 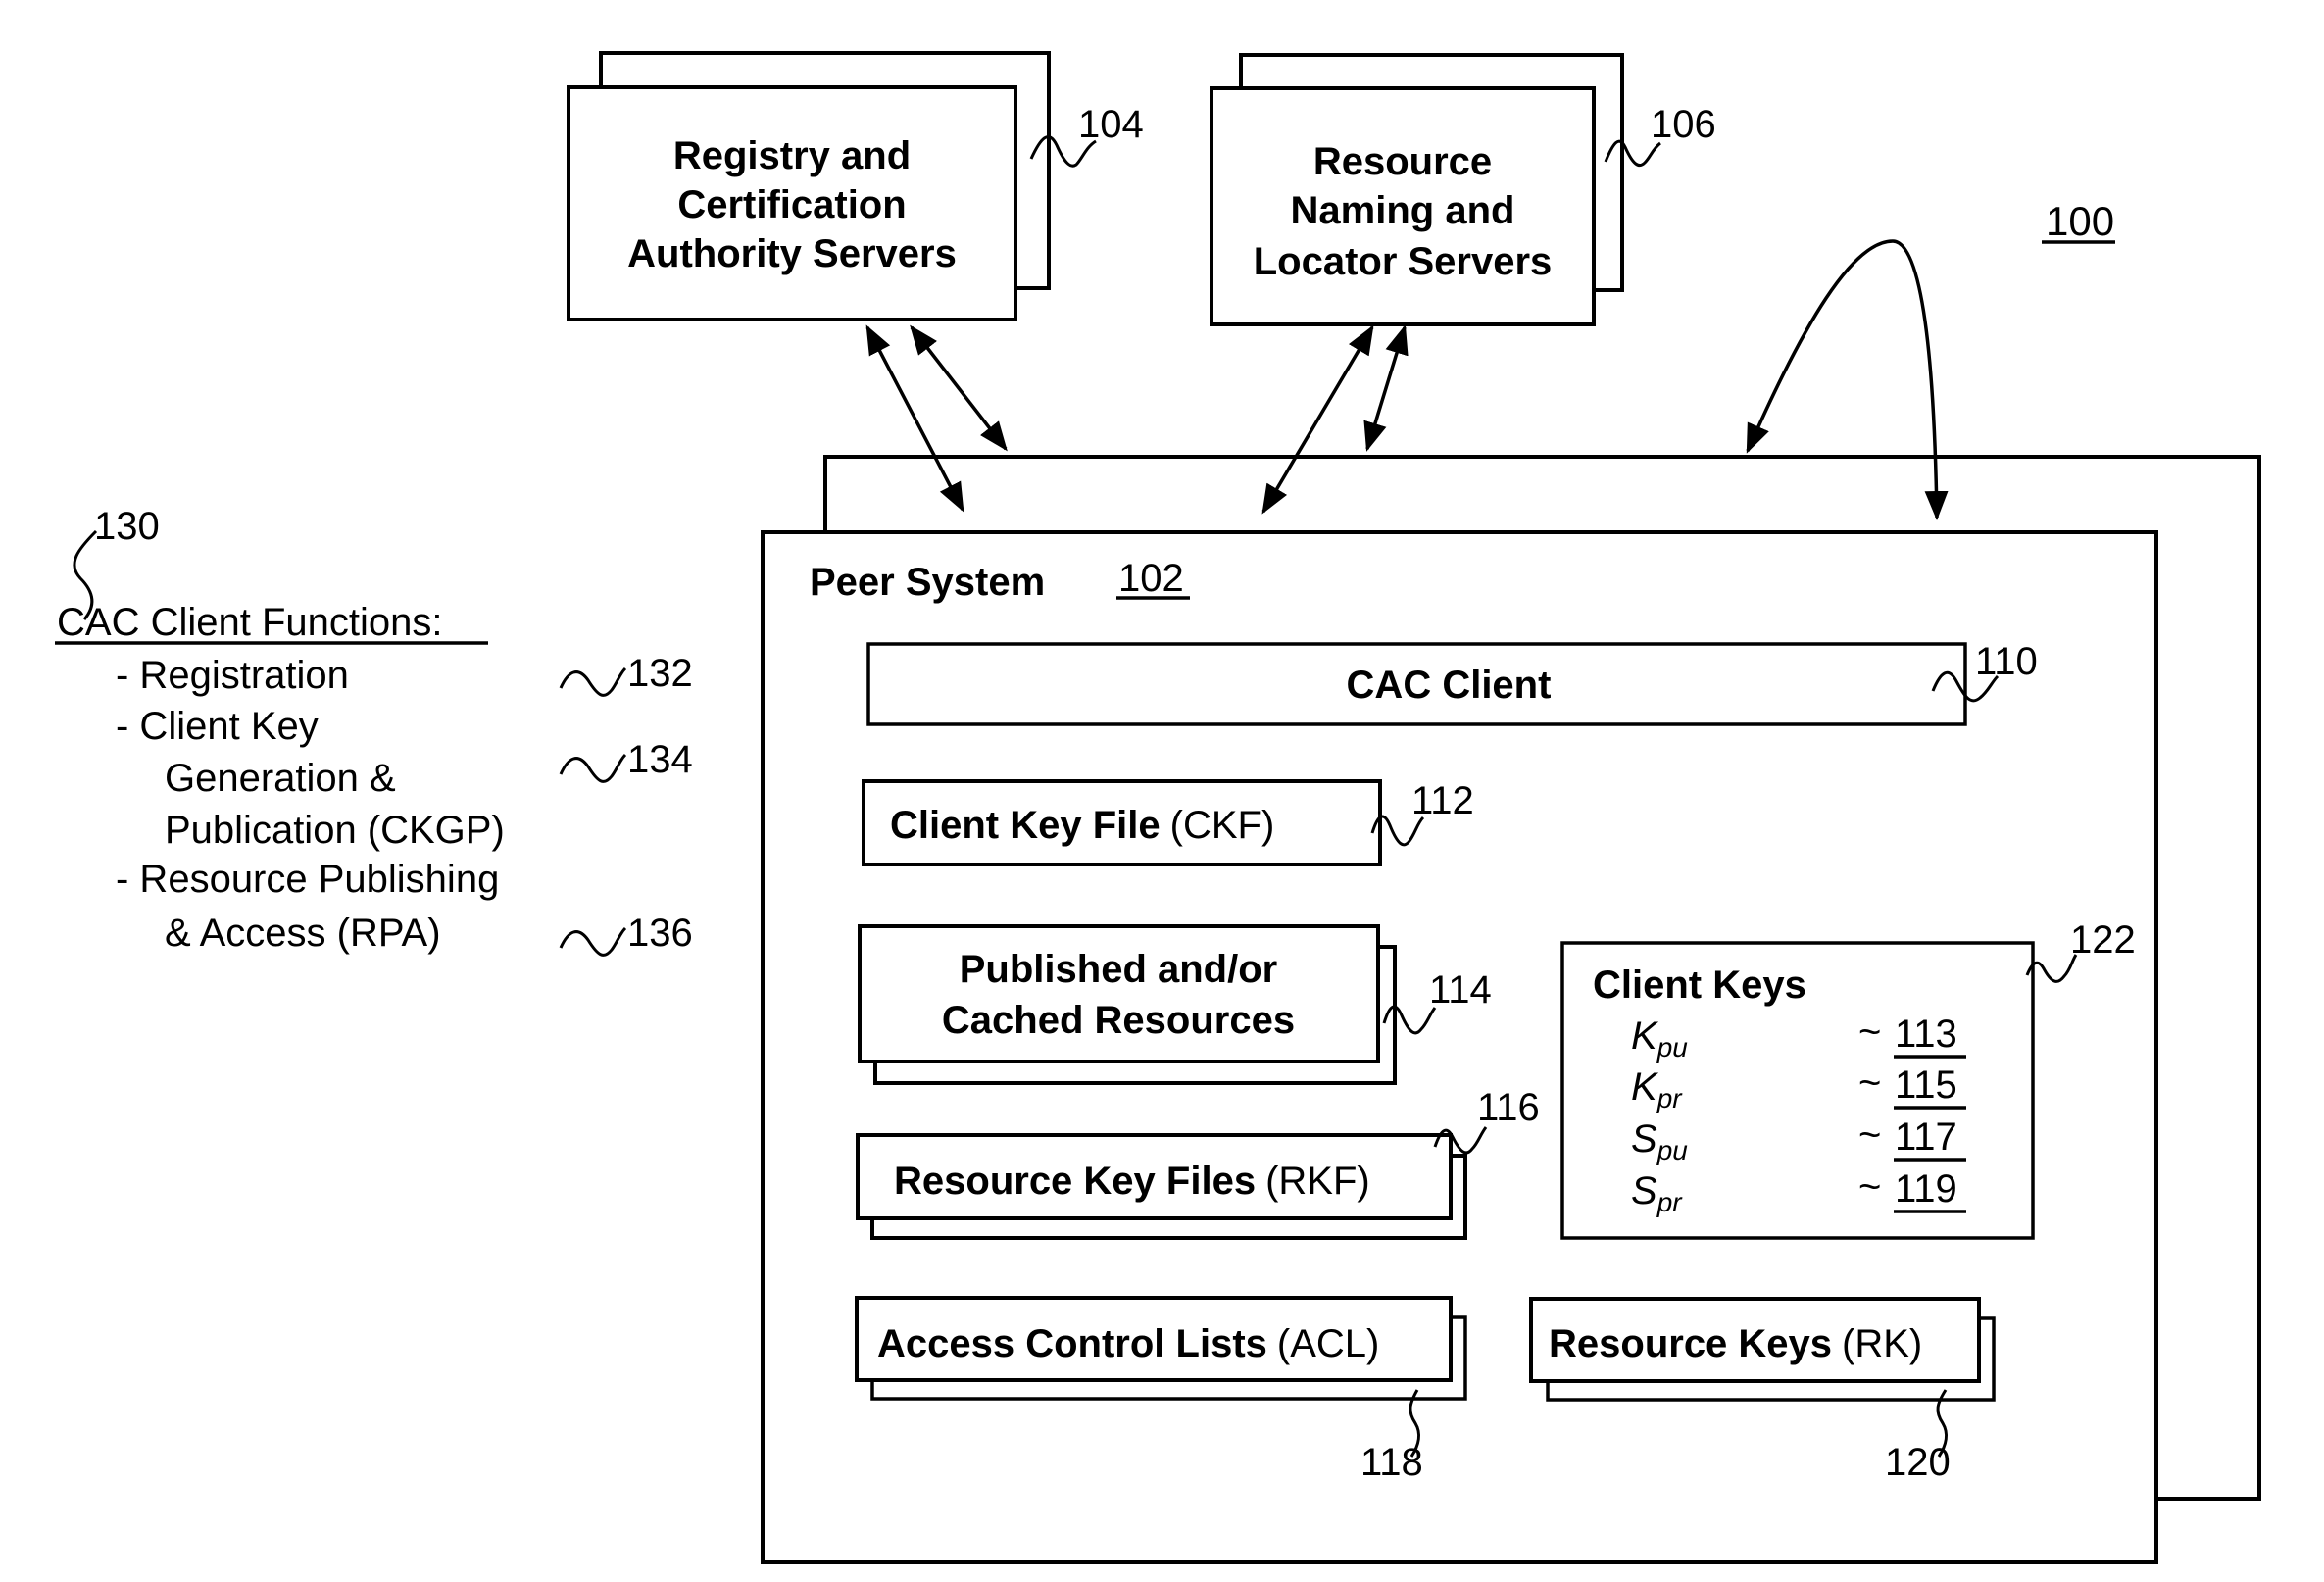 What do you see at coordinates (1151, 578) in the screenshot?
I see `peer-system-ref: 102` at bounding box center [1151, 578].